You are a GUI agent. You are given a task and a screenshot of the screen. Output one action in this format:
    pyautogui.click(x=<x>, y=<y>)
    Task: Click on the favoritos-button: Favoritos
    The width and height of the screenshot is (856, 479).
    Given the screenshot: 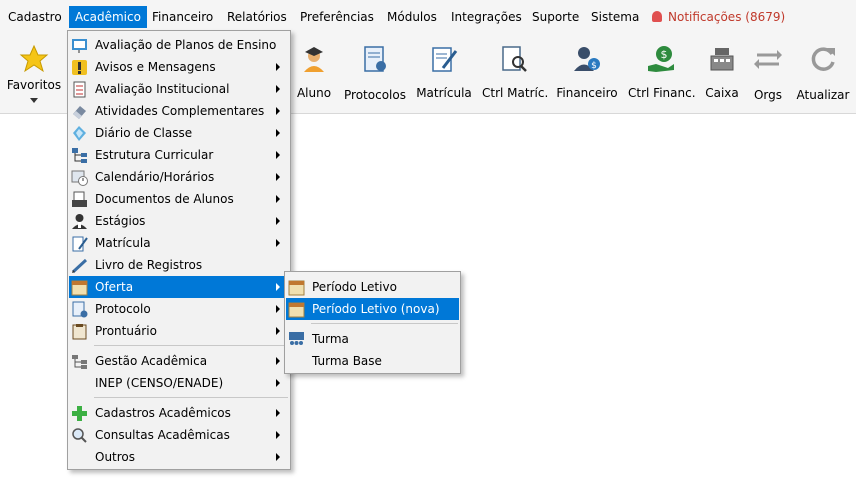 What is the action you would take?
    pyautogui.click(x=34, y=74)
    